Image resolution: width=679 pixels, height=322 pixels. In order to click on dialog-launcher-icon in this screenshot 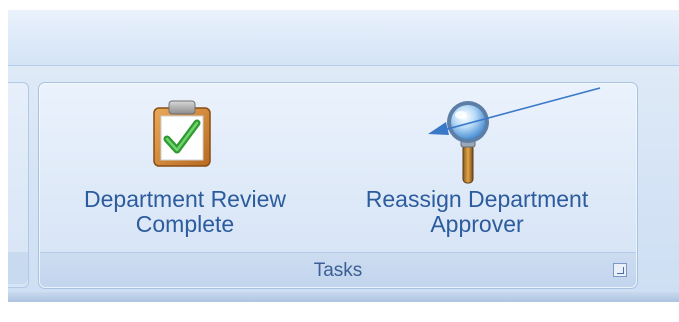, I will do `click(620, 270)`.